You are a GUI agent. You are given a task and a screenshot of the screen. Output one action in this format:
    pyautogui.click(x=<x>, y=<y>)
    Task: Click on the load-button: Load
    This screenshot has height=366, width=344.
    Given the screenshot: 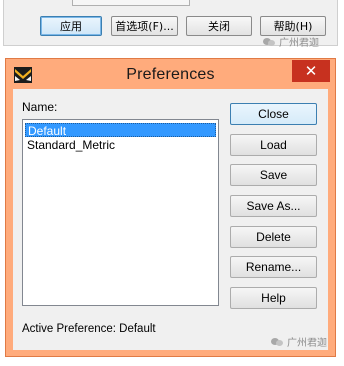 What is the action you would take?
    pyautogui.click(x=273, y=145)
    